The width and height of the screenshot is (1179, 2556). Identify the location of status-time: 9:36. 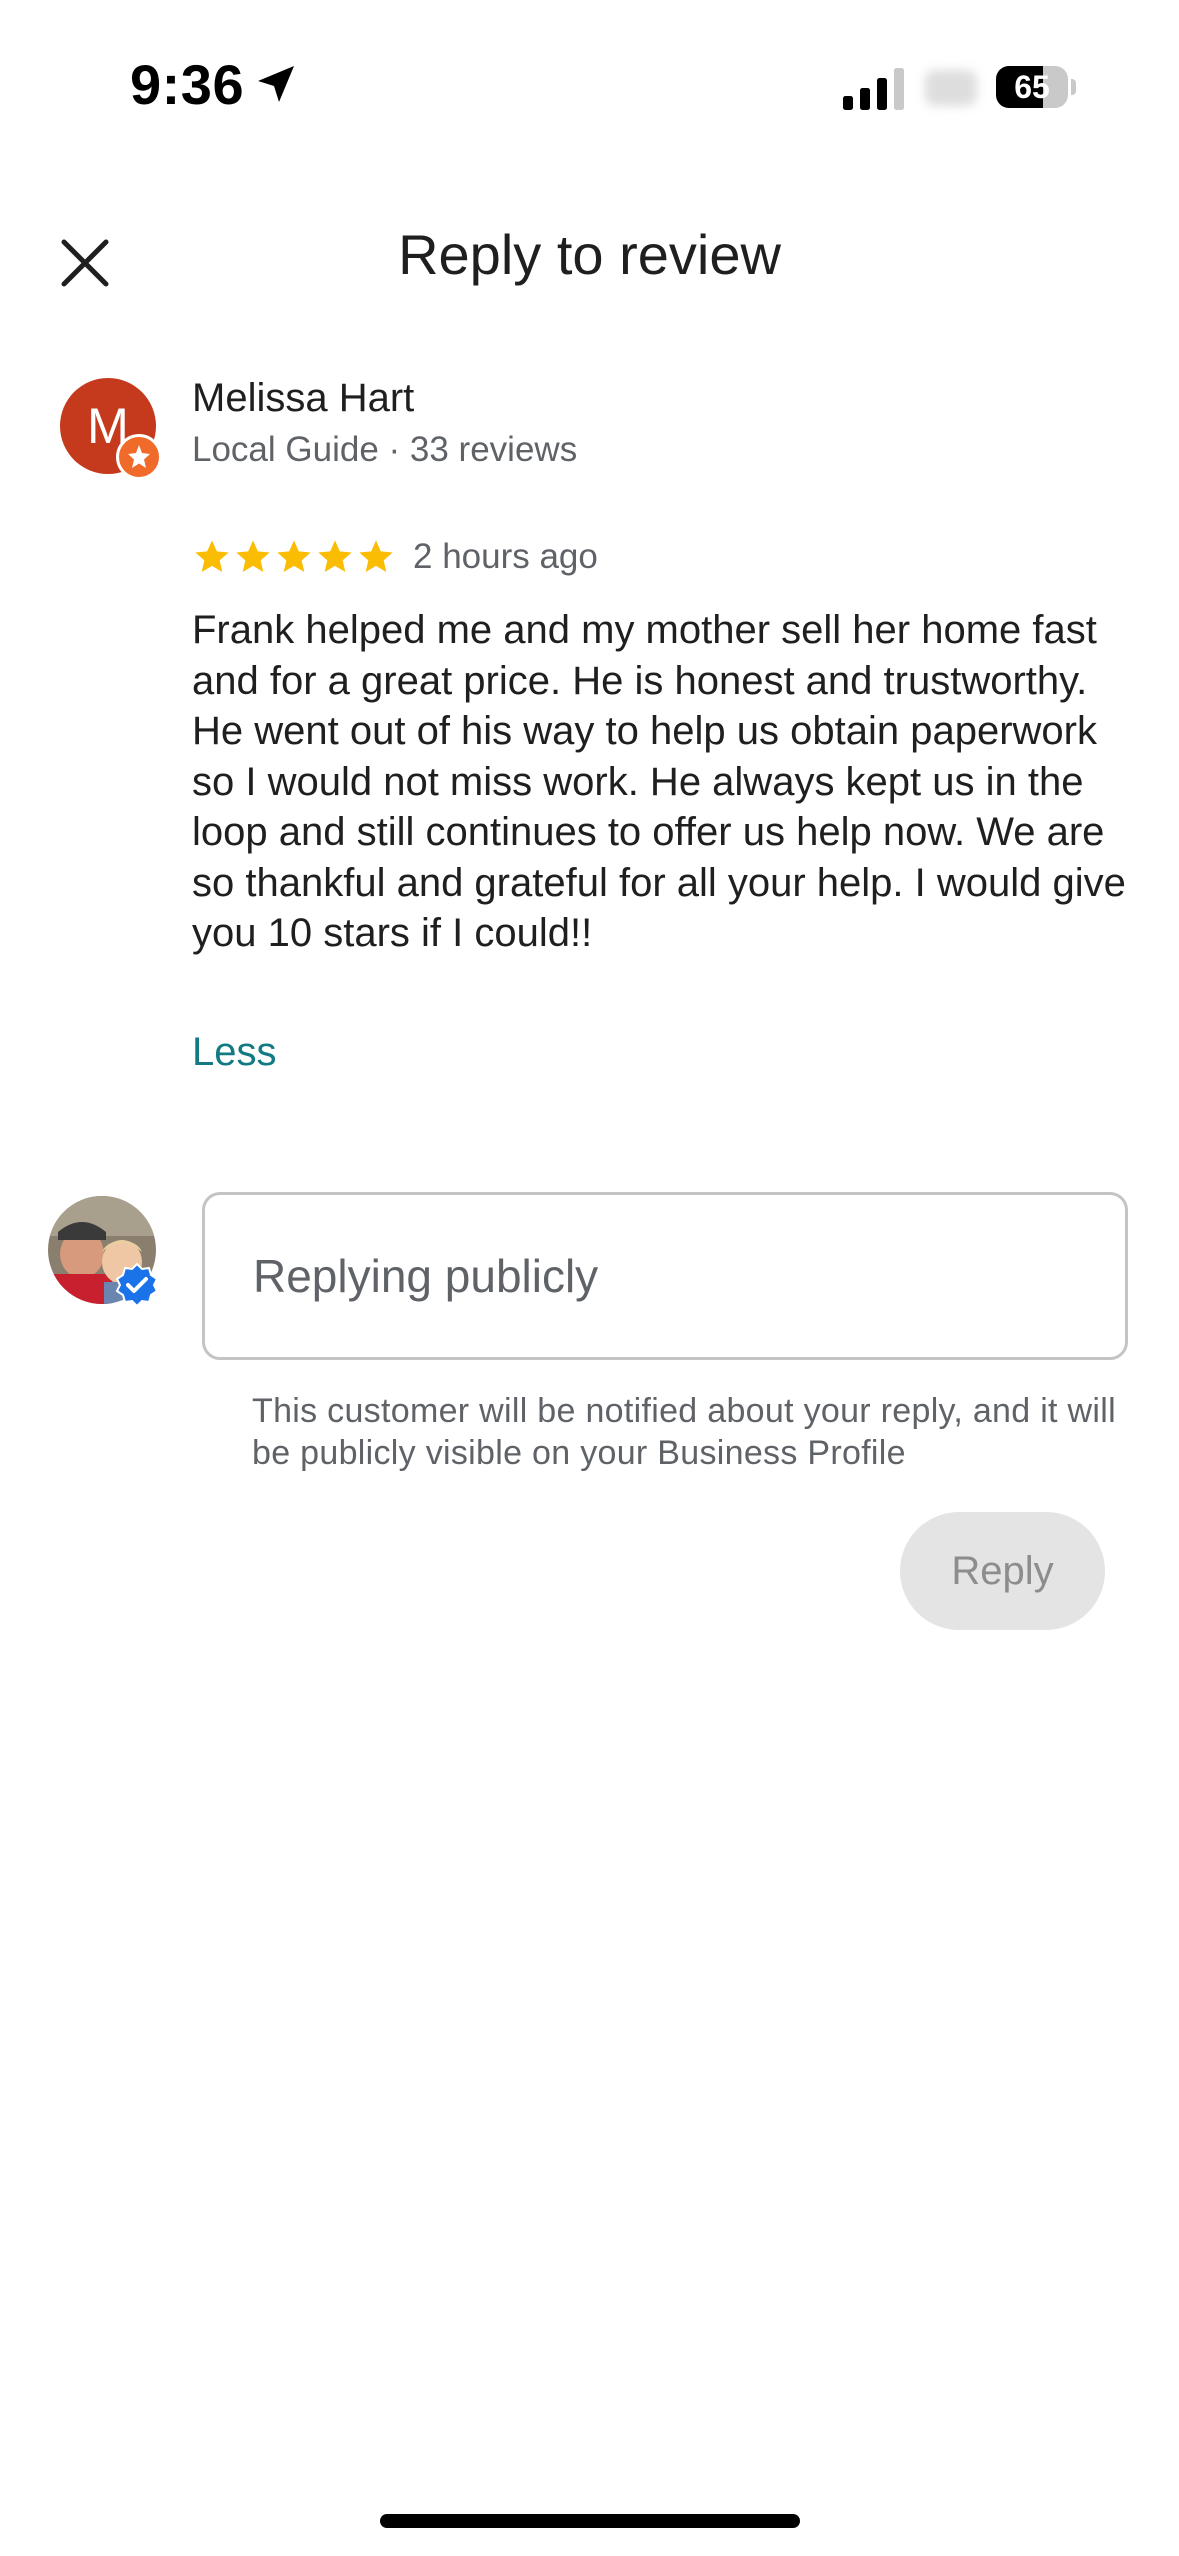
(187, 84).